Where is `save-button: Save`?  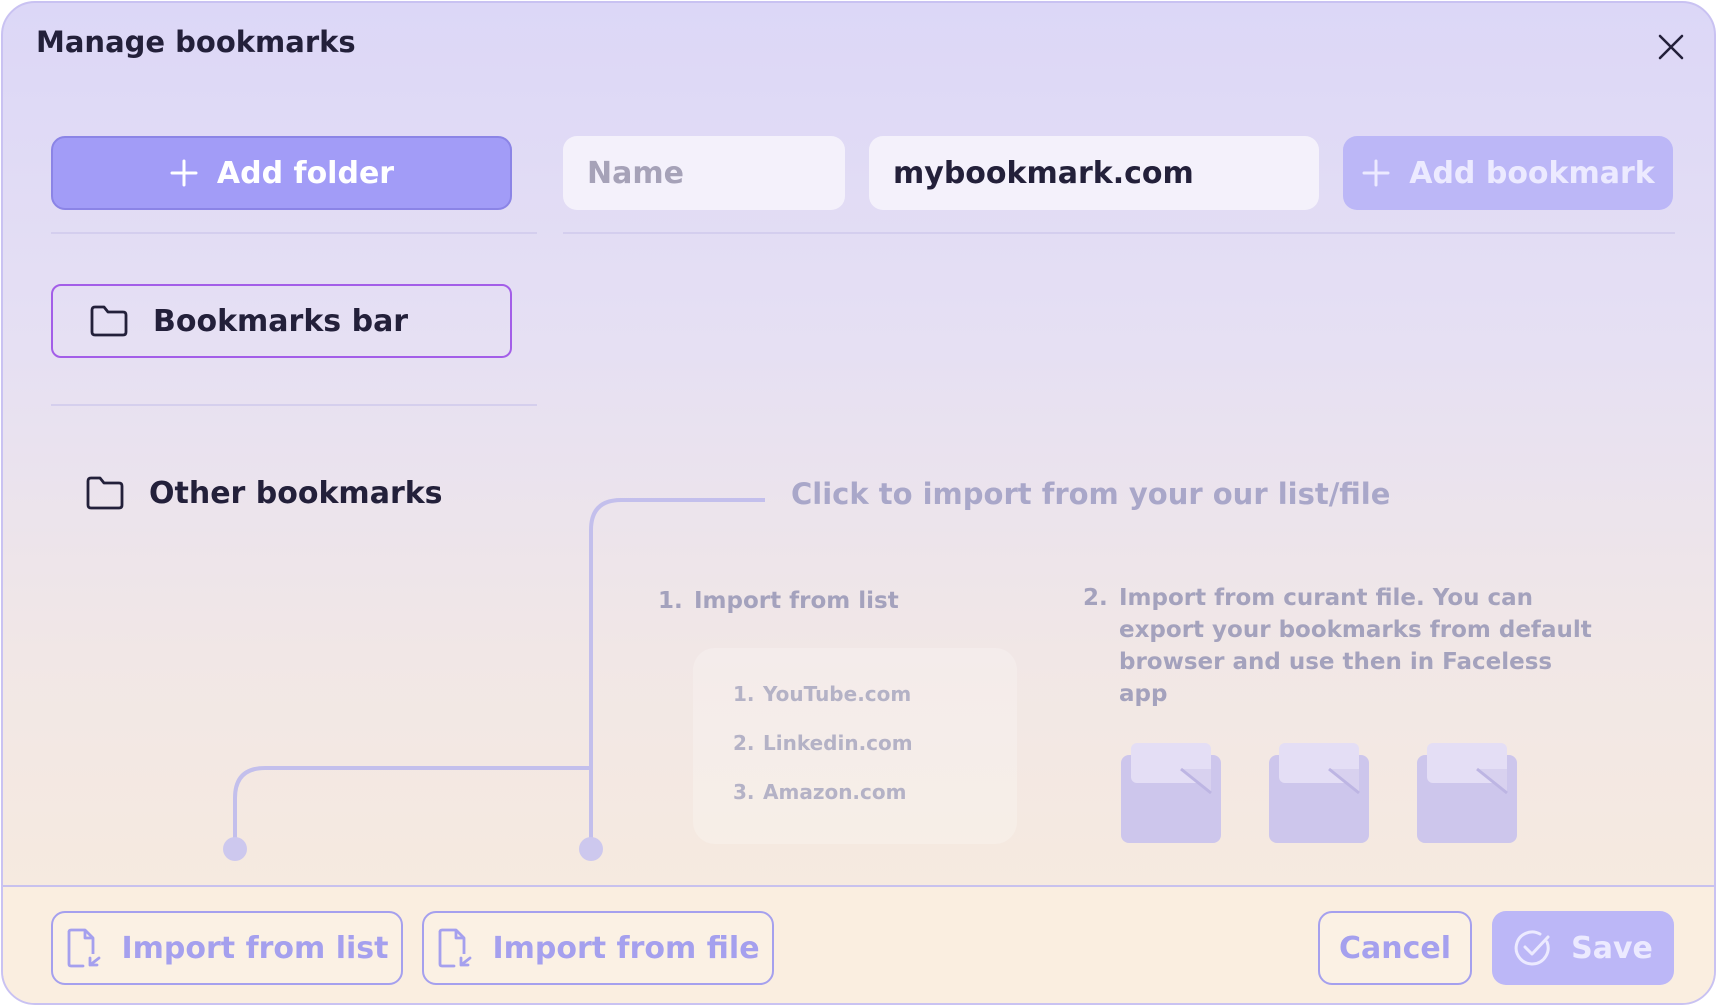 save-button: Save is located at coordinates (1583, 948).